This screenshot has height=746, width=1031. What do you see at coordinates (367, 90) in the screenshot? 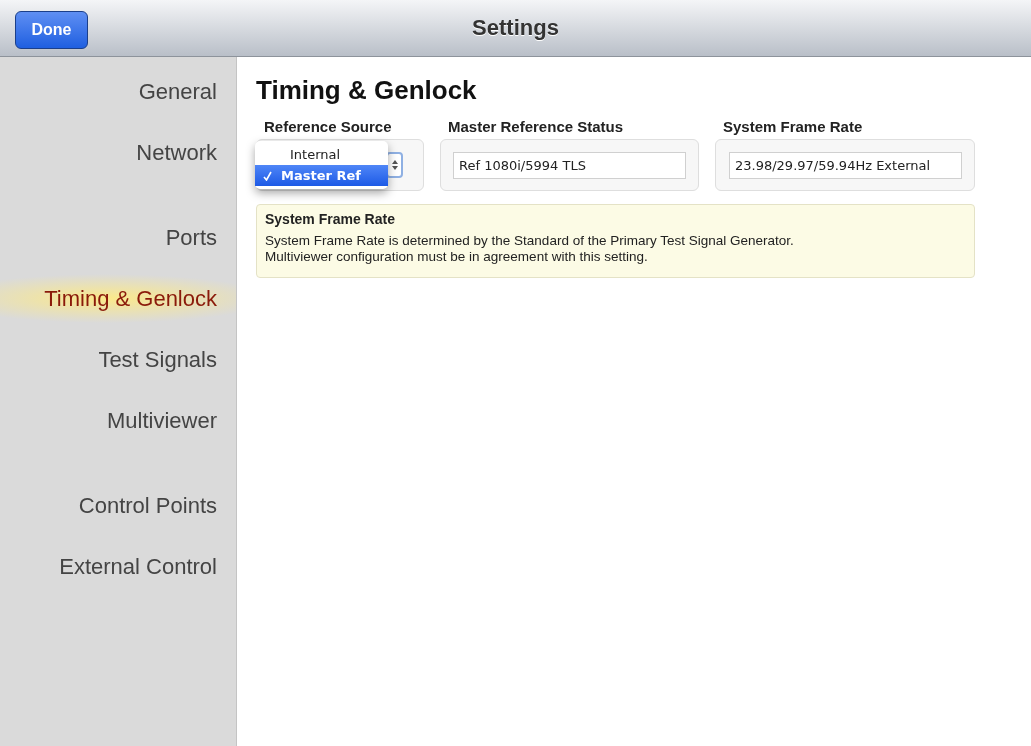
I see `page-title: Timing & Genlock` at bounding box center [367, 90].